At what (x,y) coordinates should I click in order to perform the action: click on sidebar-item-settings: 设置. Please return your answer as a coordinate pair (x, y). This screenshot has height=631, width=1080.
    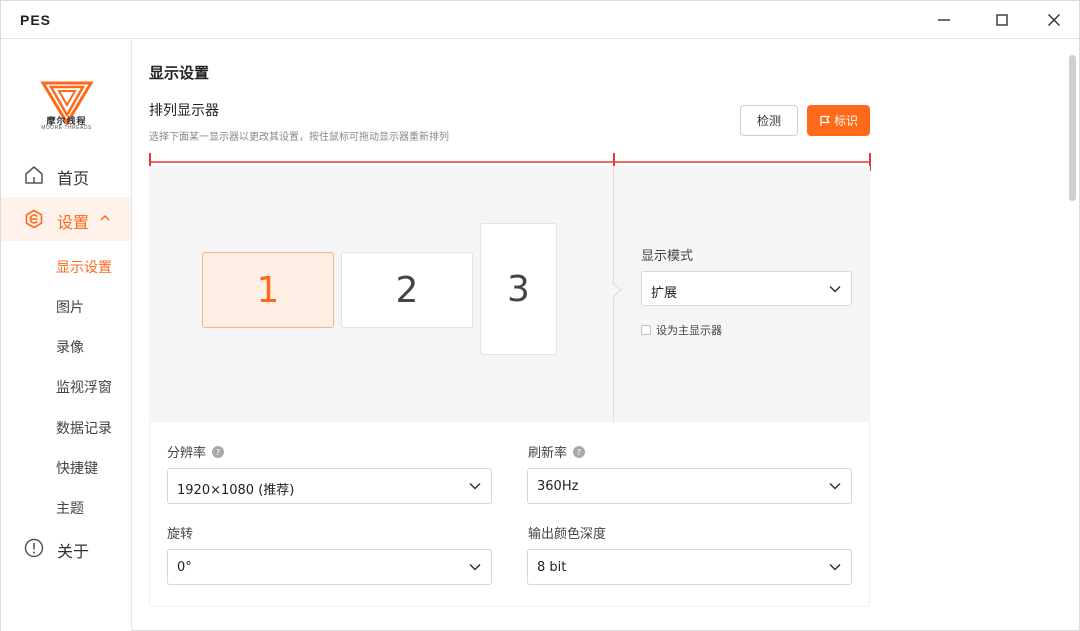
    Looking at the image, I should click on (66, 219).